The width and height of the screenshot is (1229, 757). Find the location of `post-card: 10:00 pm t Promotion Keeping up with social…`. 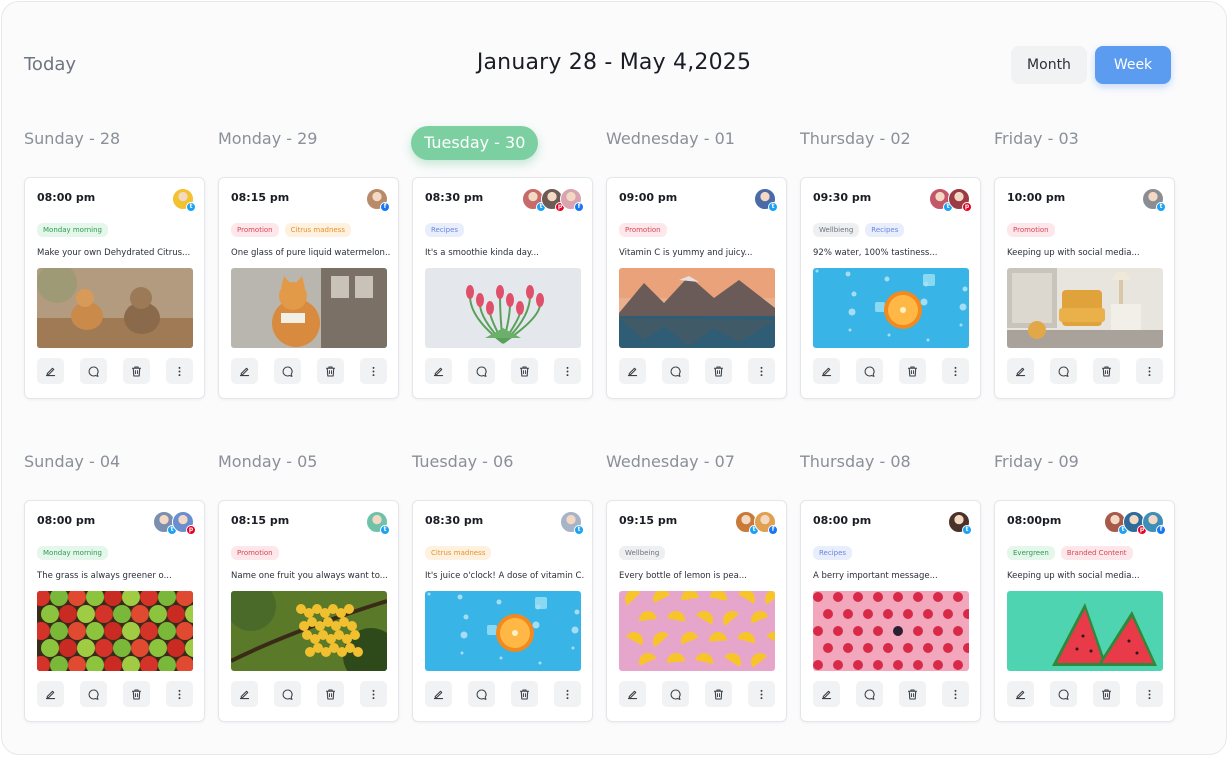

post-card: 10:00 pm t Promotion Keeping up with social… is located at coordinates (1084, 288).